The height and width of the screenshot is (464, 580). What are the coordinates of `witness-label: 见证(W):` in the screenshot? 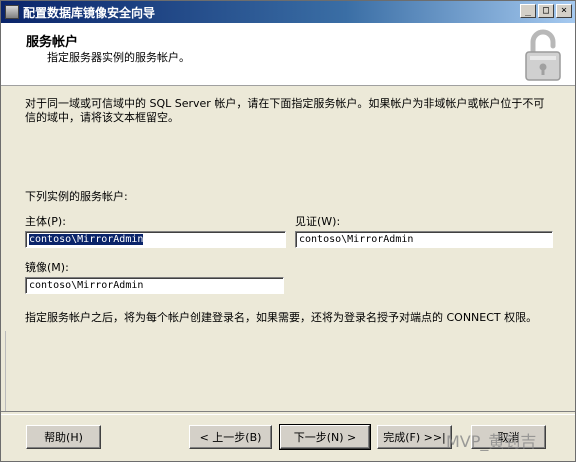 It's located at (318, 221).